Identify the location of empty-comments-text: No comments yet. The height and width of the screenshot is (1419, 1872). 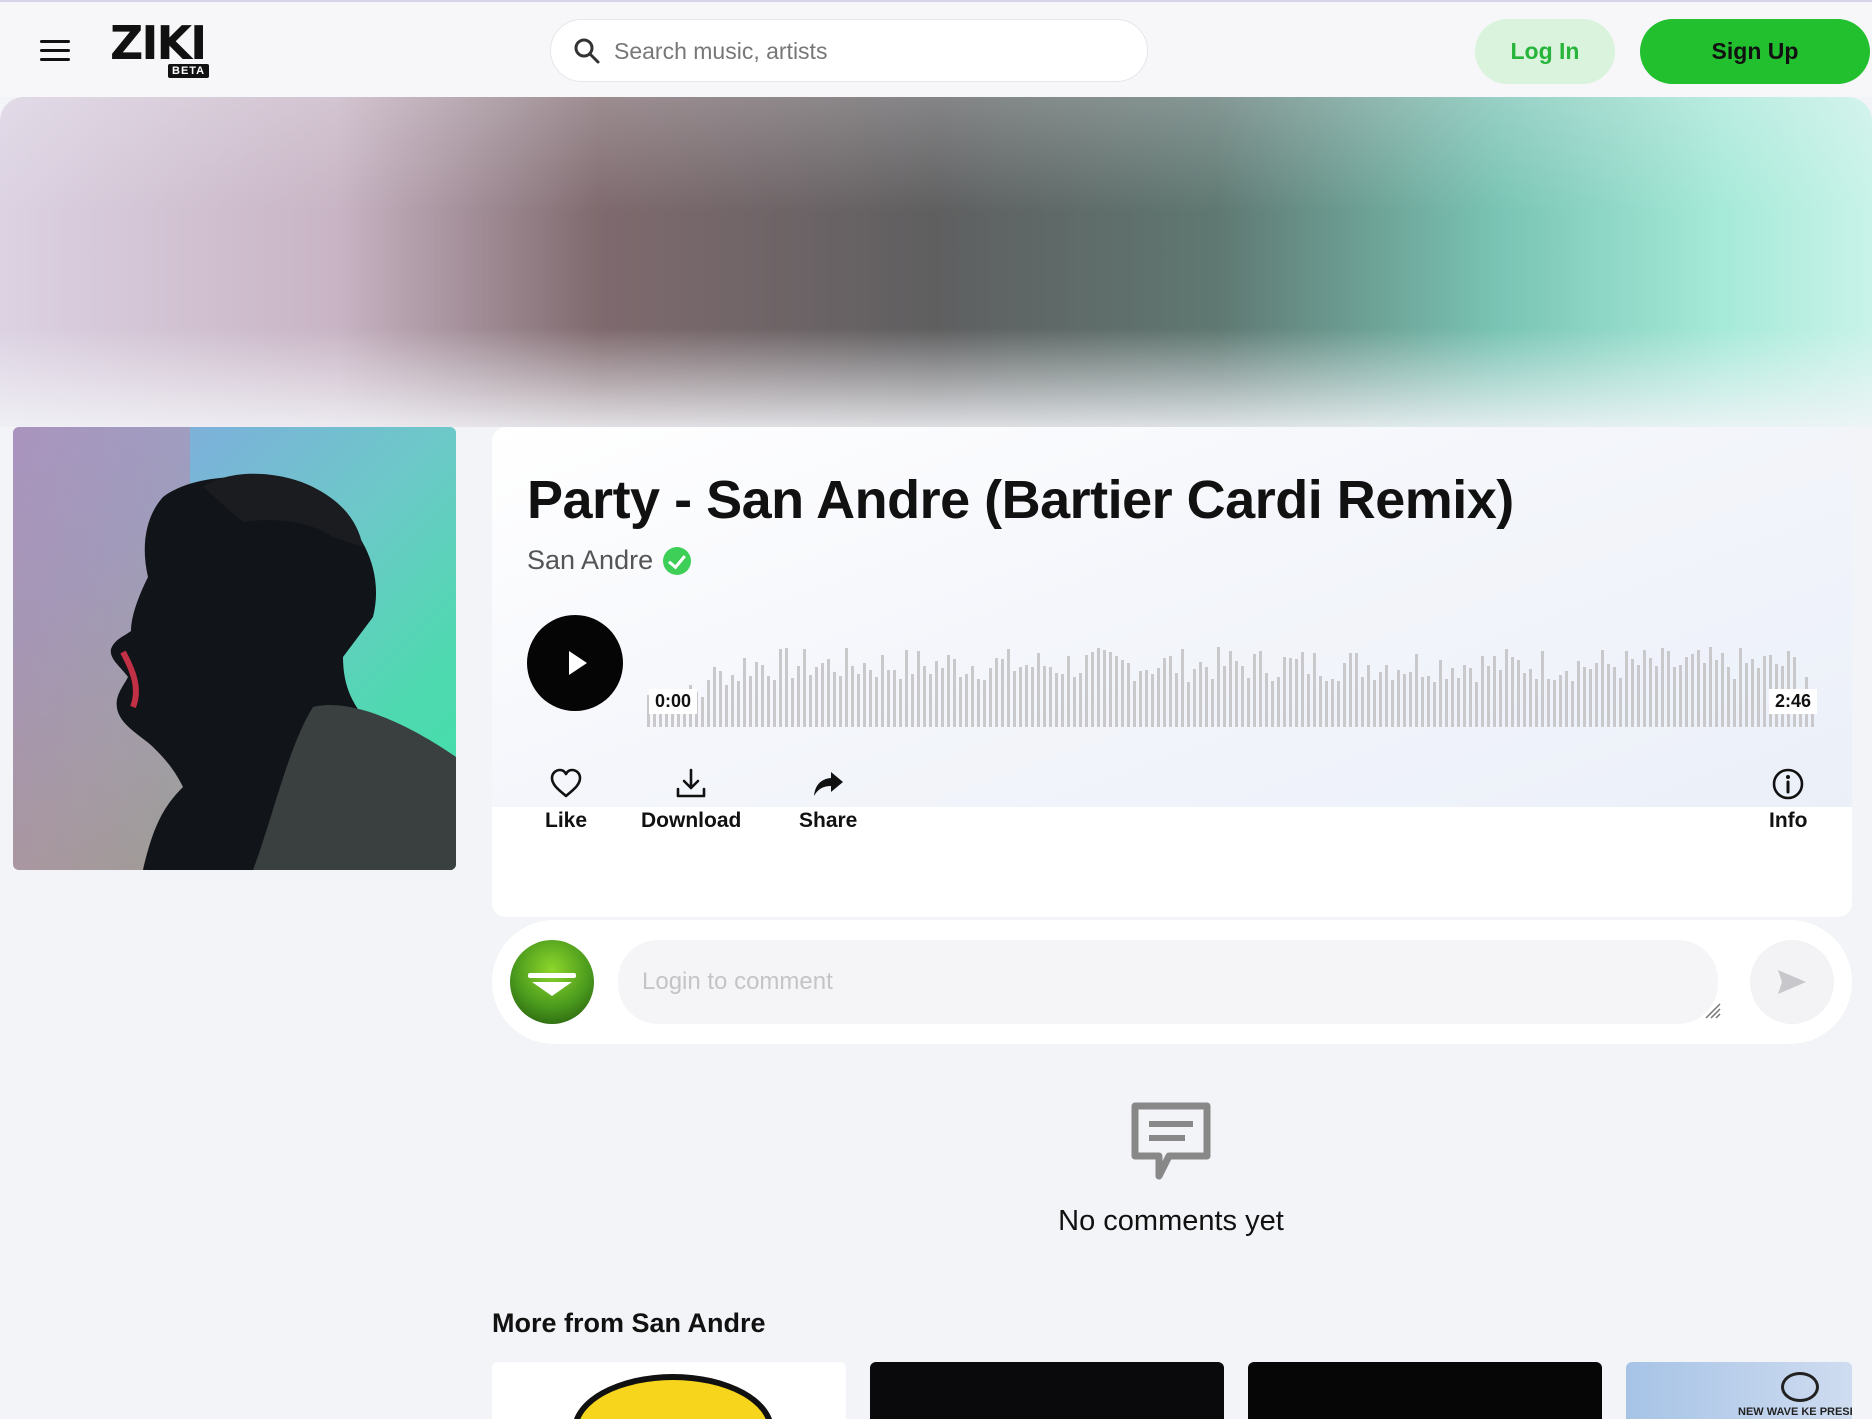
(1171, 1221).